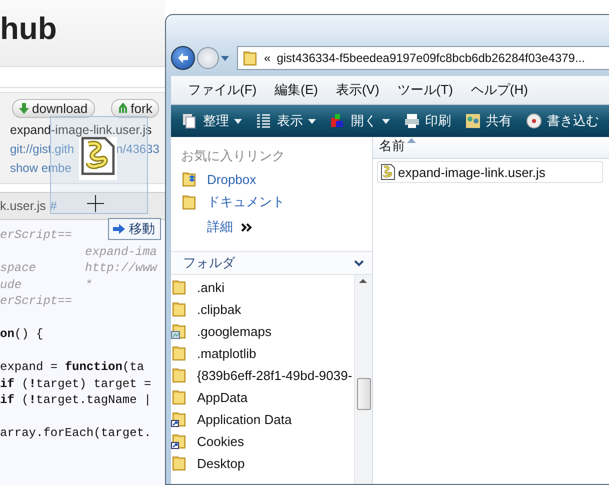 This screenshot has width=609, height=485. Describe the element at coordinates (388, 172) in the screenshot. I see `script-file-icon` at that location.